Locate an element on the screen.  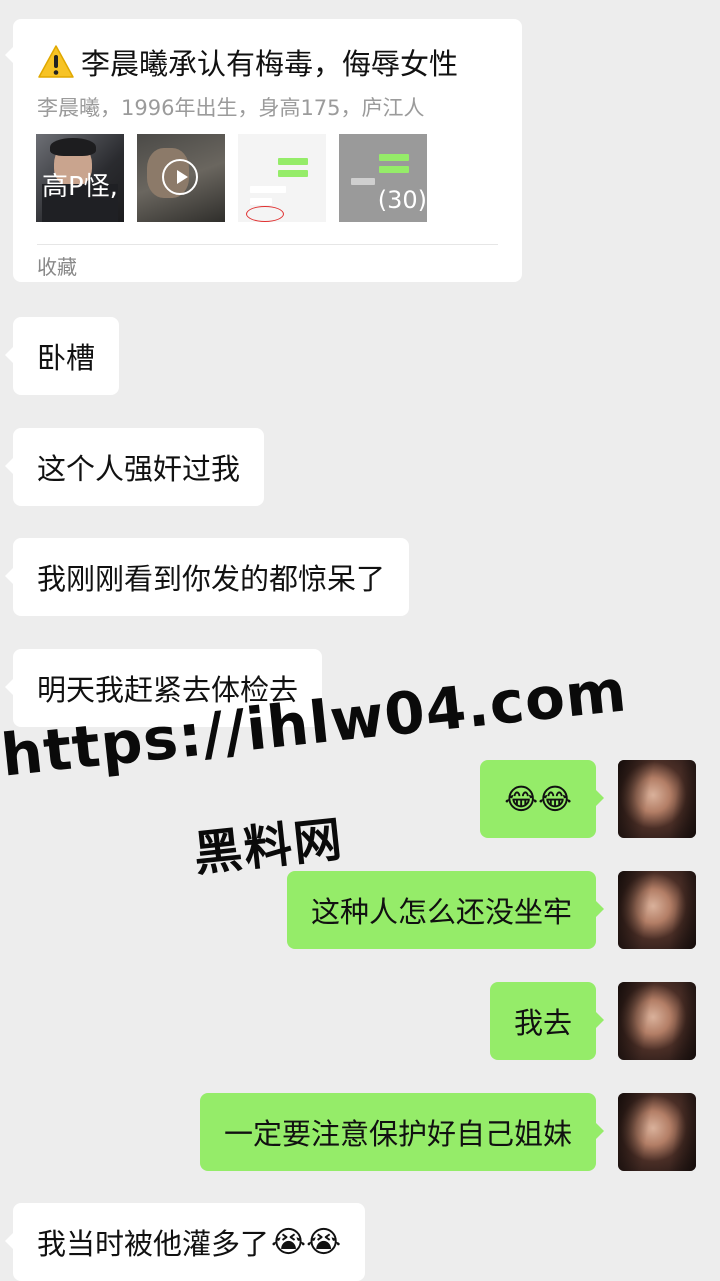
card-footer-favorites: 收藏 is located at coordinates (57, 267).